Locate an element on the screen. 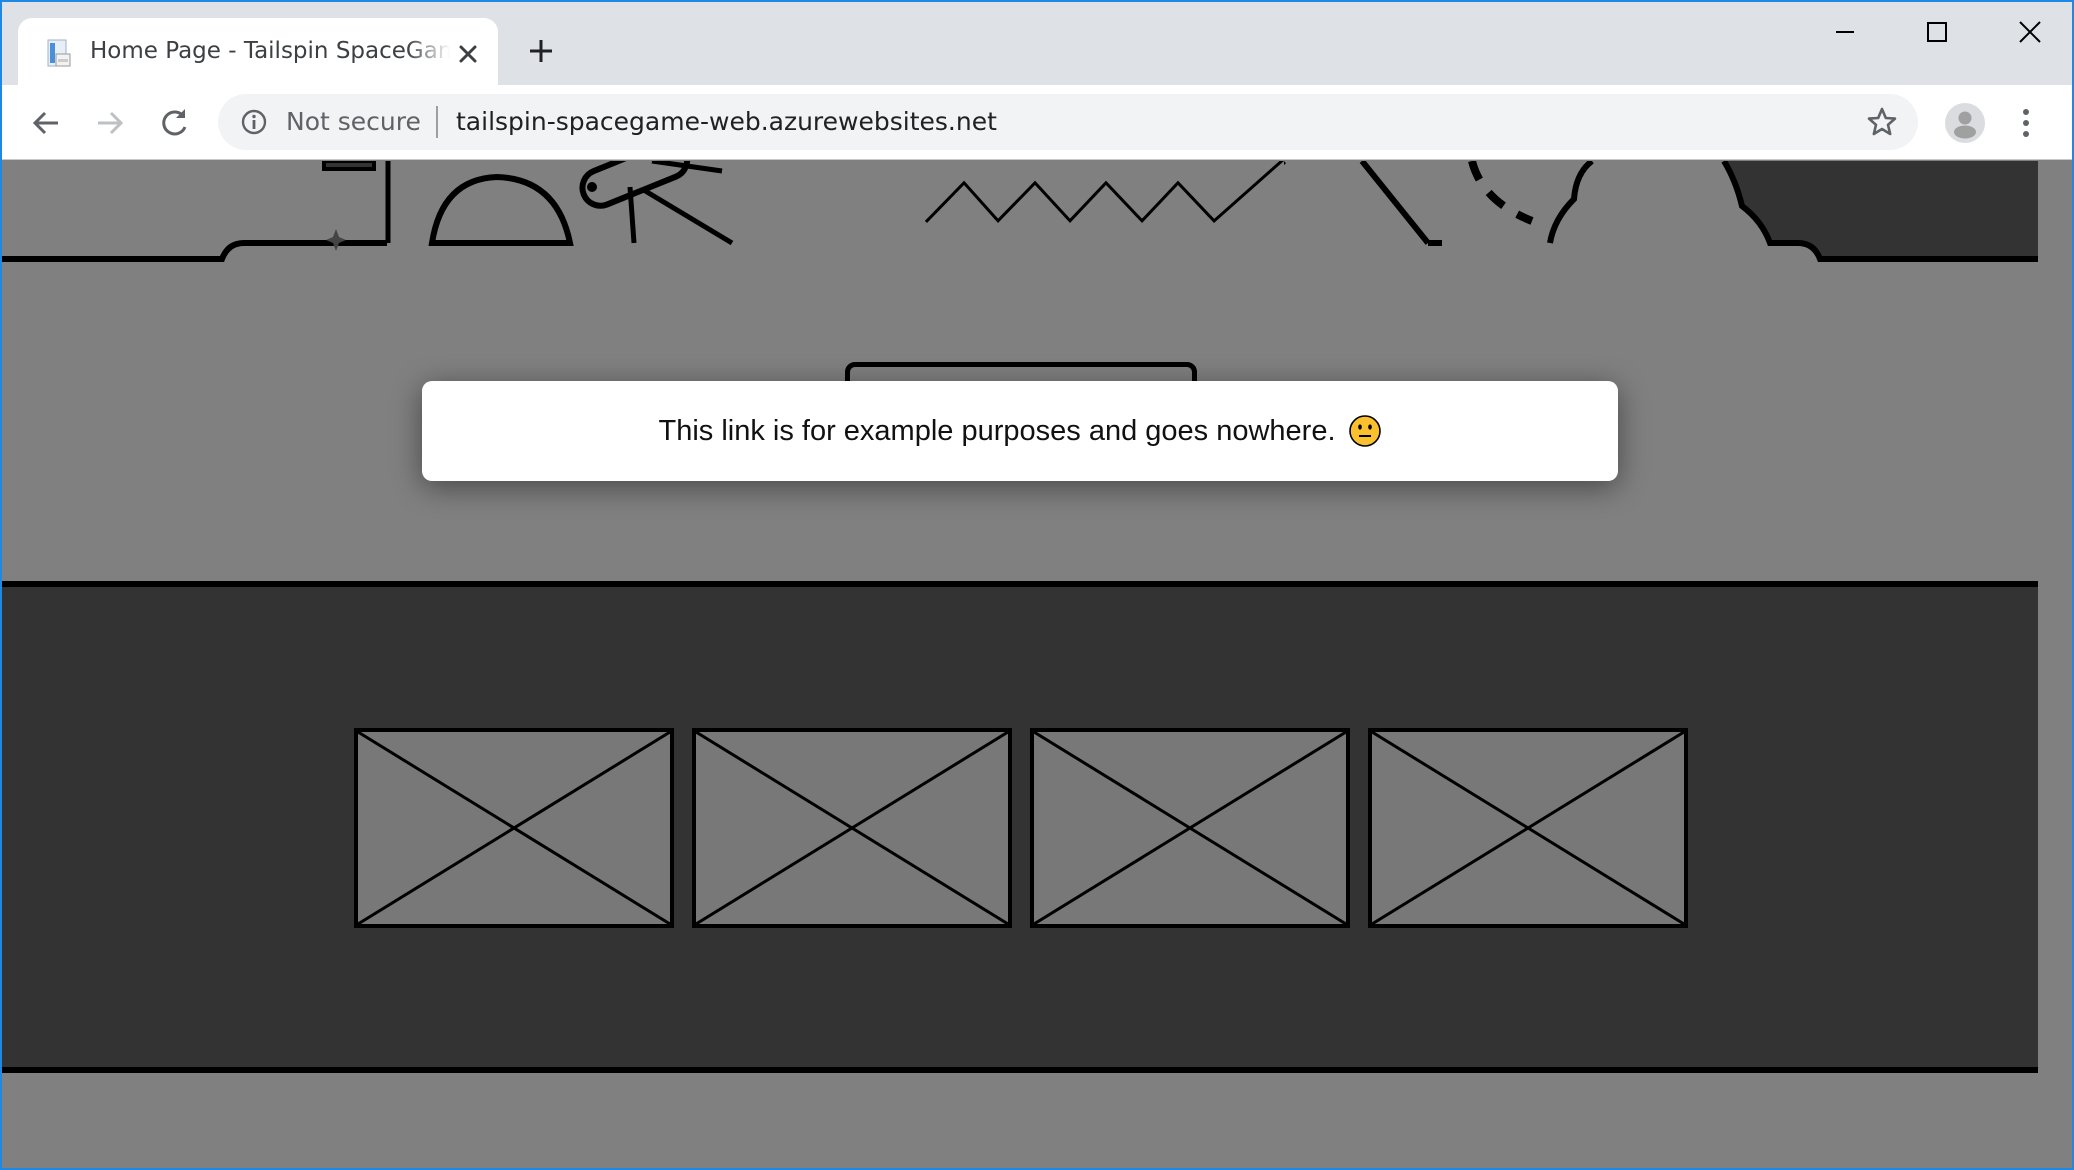 Image resolution: width=2074 pixels, height=1170 pixels. kebab-menu-icon is located at coordinates (2026, 123).